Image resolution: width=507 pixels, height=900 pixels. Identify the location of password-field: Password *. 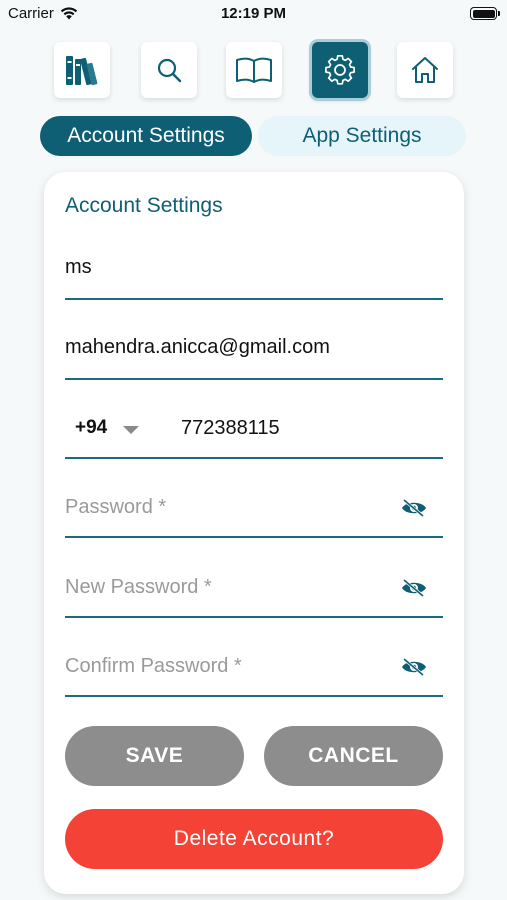
(254, 508).